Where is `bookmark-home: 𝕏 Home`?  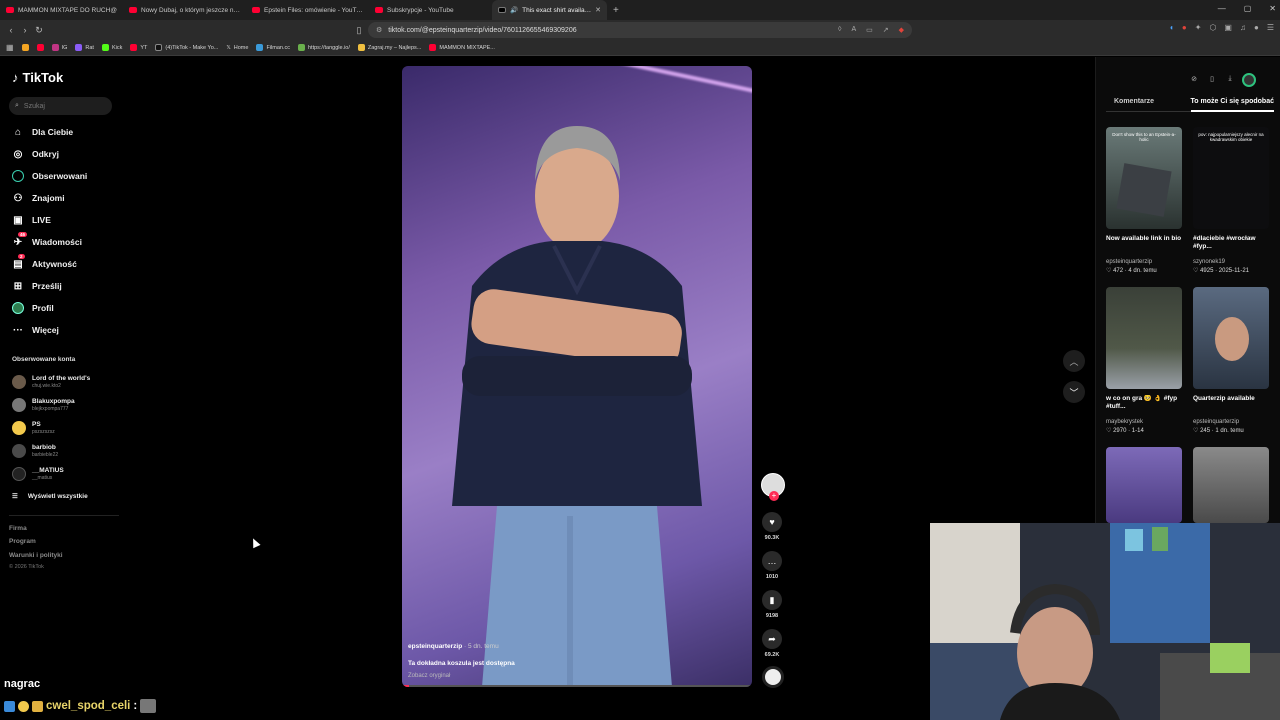 bookmark-home: 𝕏 Home is located at coordinates (237, 48).